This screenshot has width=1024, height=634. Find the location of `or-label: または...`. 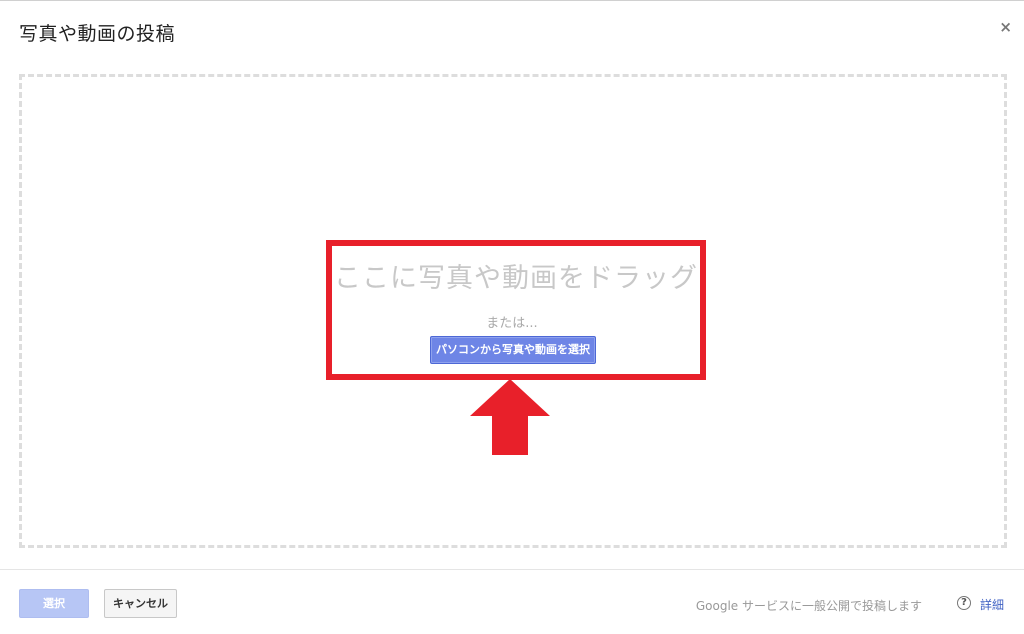

or-label: または... is located at coordinates (512, 323).